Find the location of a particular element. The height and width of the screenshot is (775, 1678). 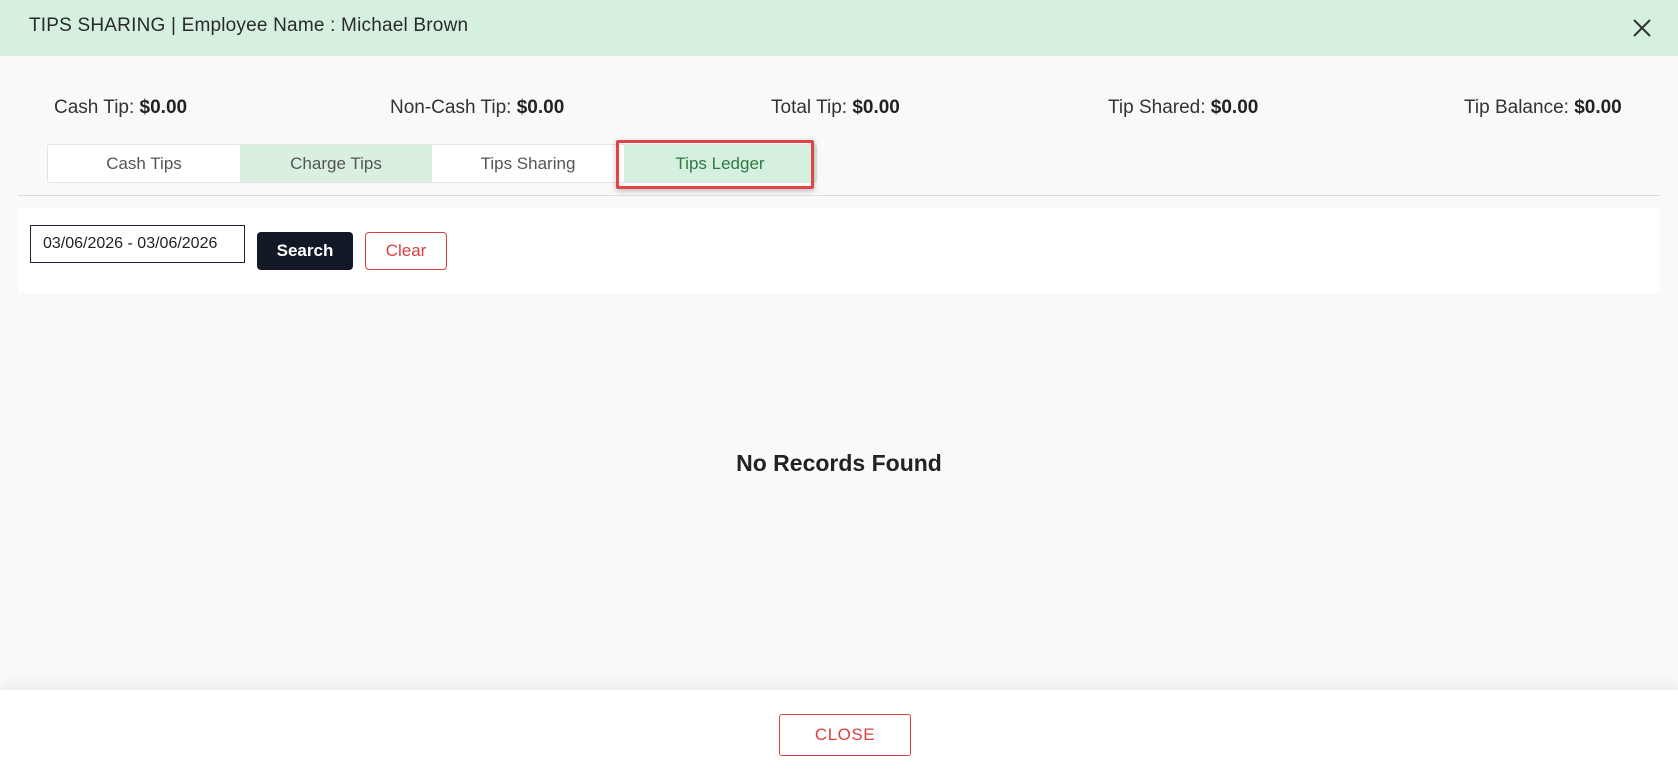

non-cash-tip-summary: Non-Cash Tip: $0.00 is located at coordinates (477, 108).